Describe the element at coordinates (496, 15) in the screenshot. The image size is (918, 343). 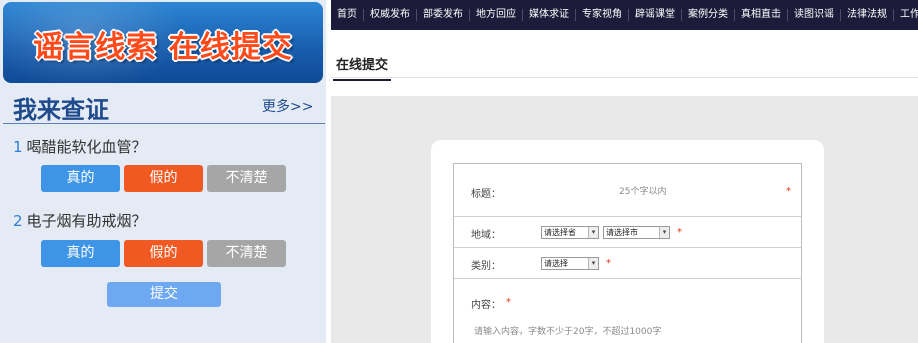
I see `nav-item-local: 地方回应` at that location.